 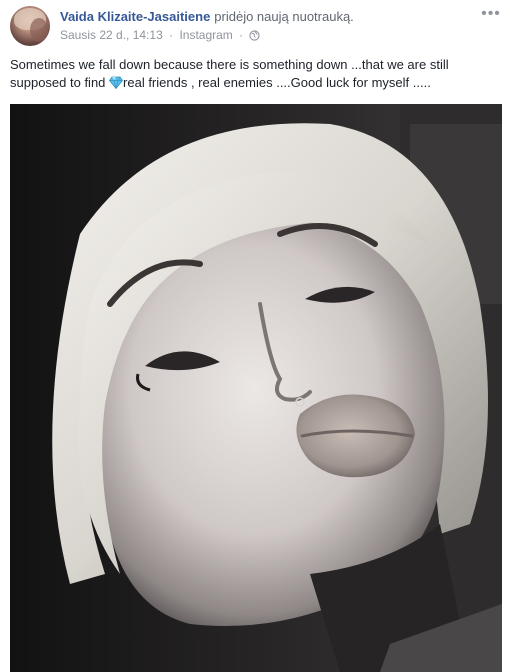 I want to click on avatar-shade, so click(x=39, y=30).